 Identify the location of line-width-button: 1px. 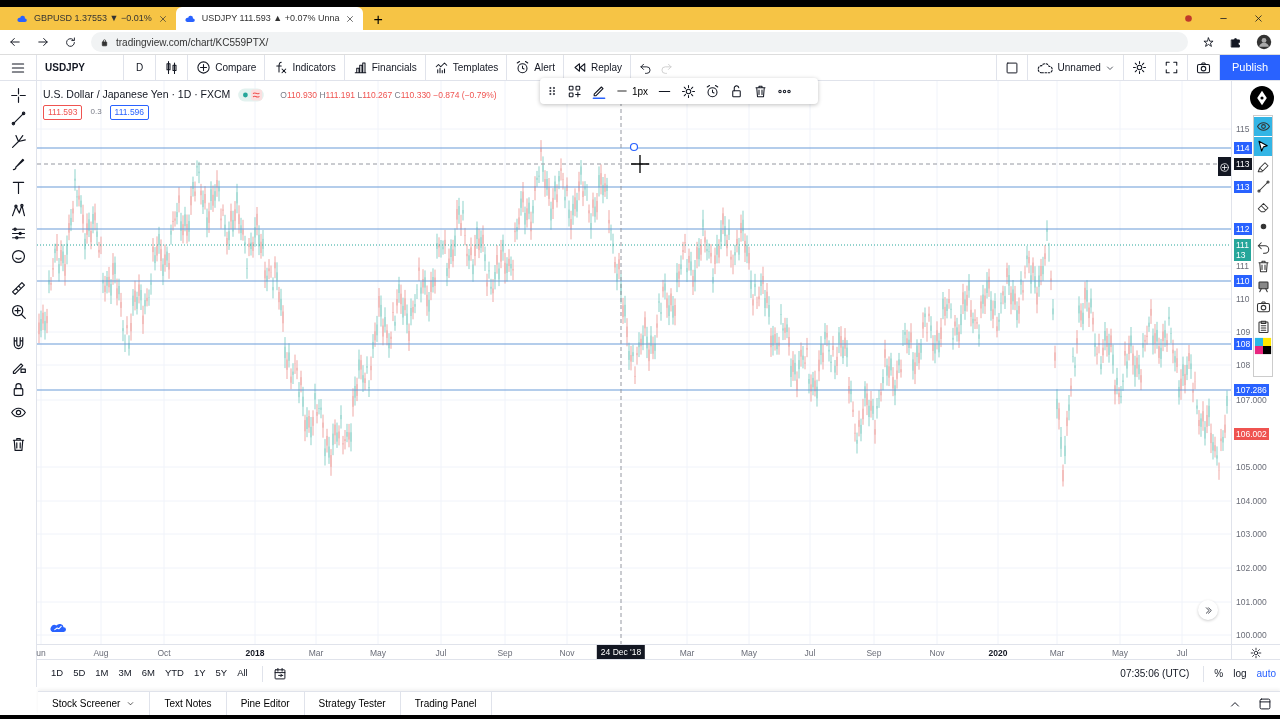
(632, 91).